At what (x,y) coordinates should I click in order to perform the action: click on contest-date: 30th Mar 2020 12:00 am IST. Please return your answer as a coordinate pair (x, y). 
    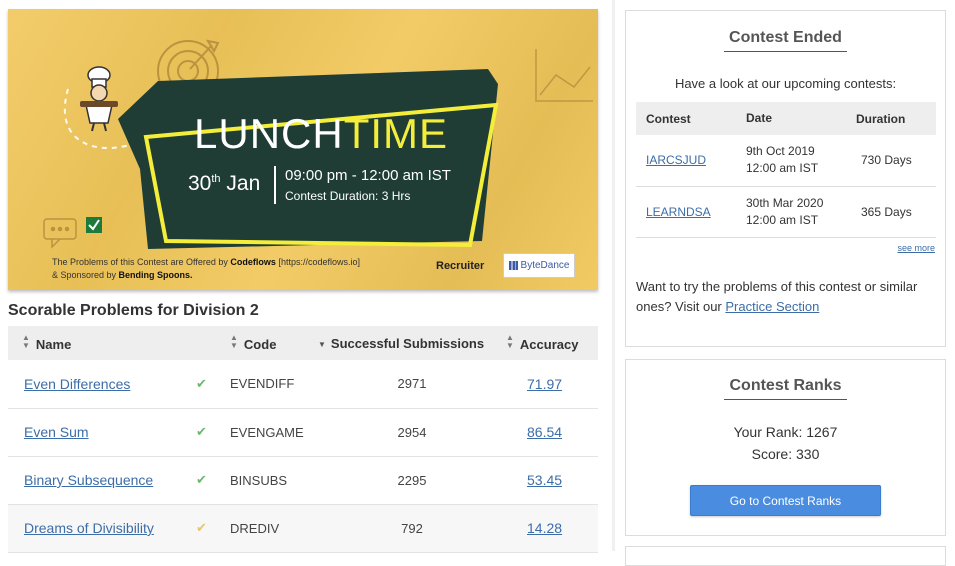
    Looking at the image, I should click on (801, 212).